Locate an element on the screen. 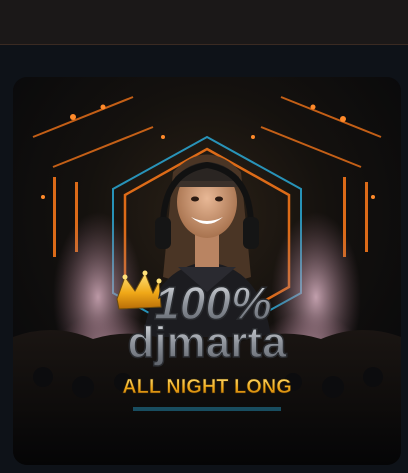 This screenshot has height=473, width=408. poster-headline-text: ALL NIGHT LONG is located at coordinates (207, 387).